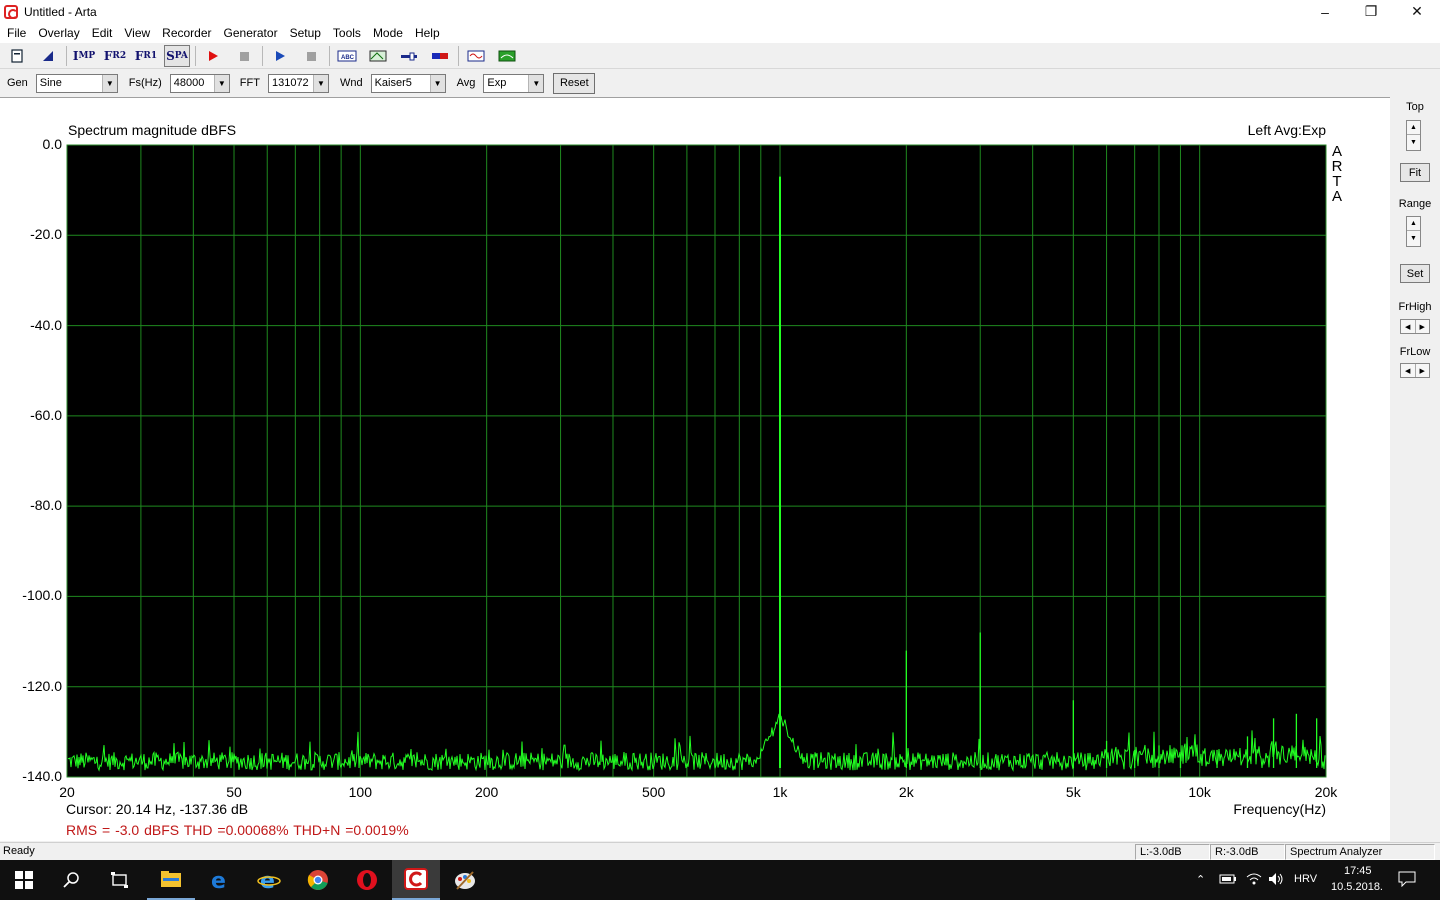  I want to click on sample-rate-select: 48000 ▼, so click(199, 83).